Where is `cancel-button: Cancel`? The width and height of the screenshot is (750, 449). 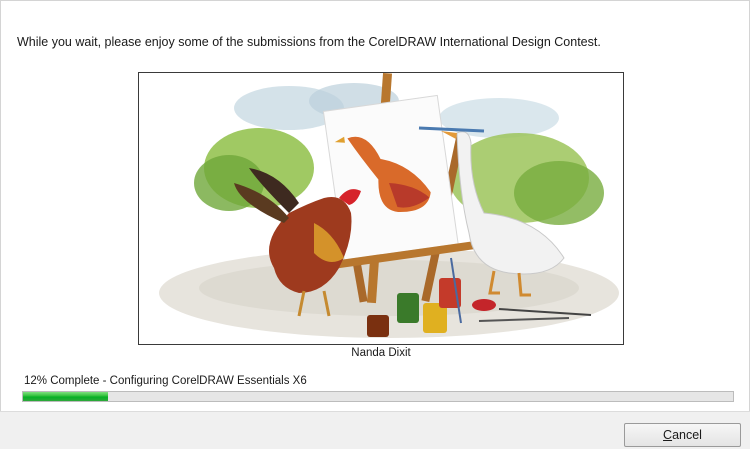
cancel-button: Cancel is located at coordinates (682, 435).